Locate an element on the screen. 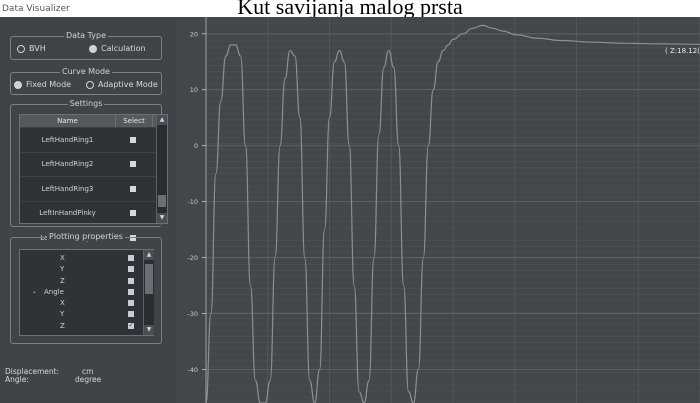 This screenshot has height=403, width=700. y-tick-label: -10 is located at coordinates (192, 202).